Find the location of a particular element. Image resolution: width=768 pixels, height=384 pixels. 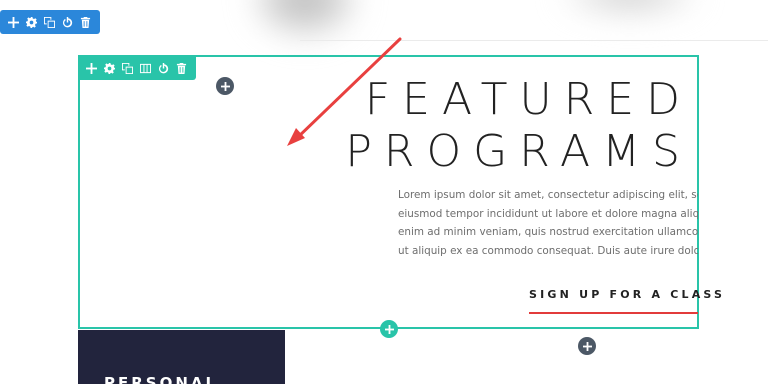

columns-icon is located at coordinates (145, 68).